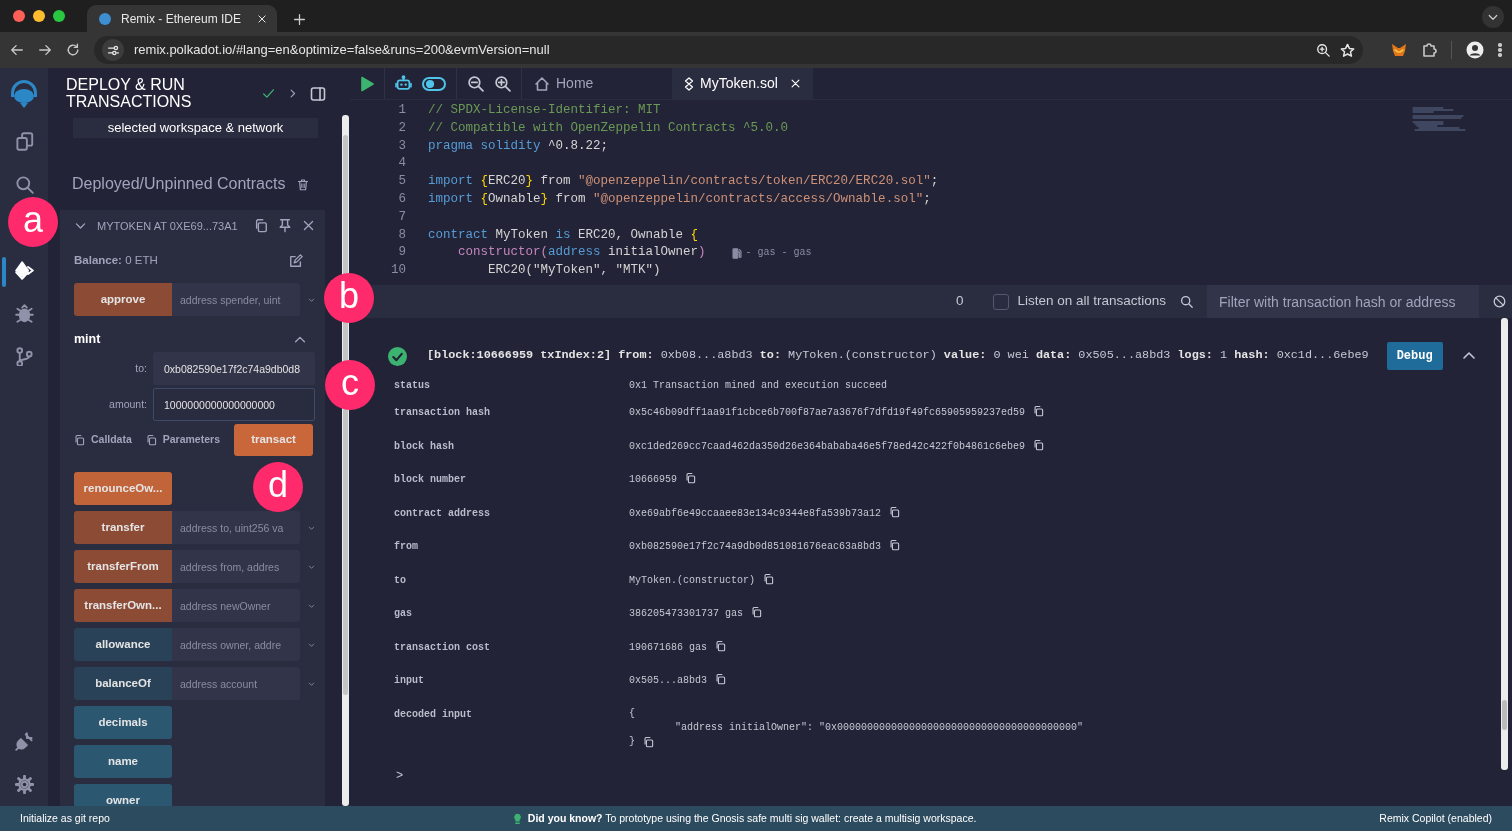 The width and height of the screenshot is (1512, 831). I want to click on pin-icon, so click(285, 226).